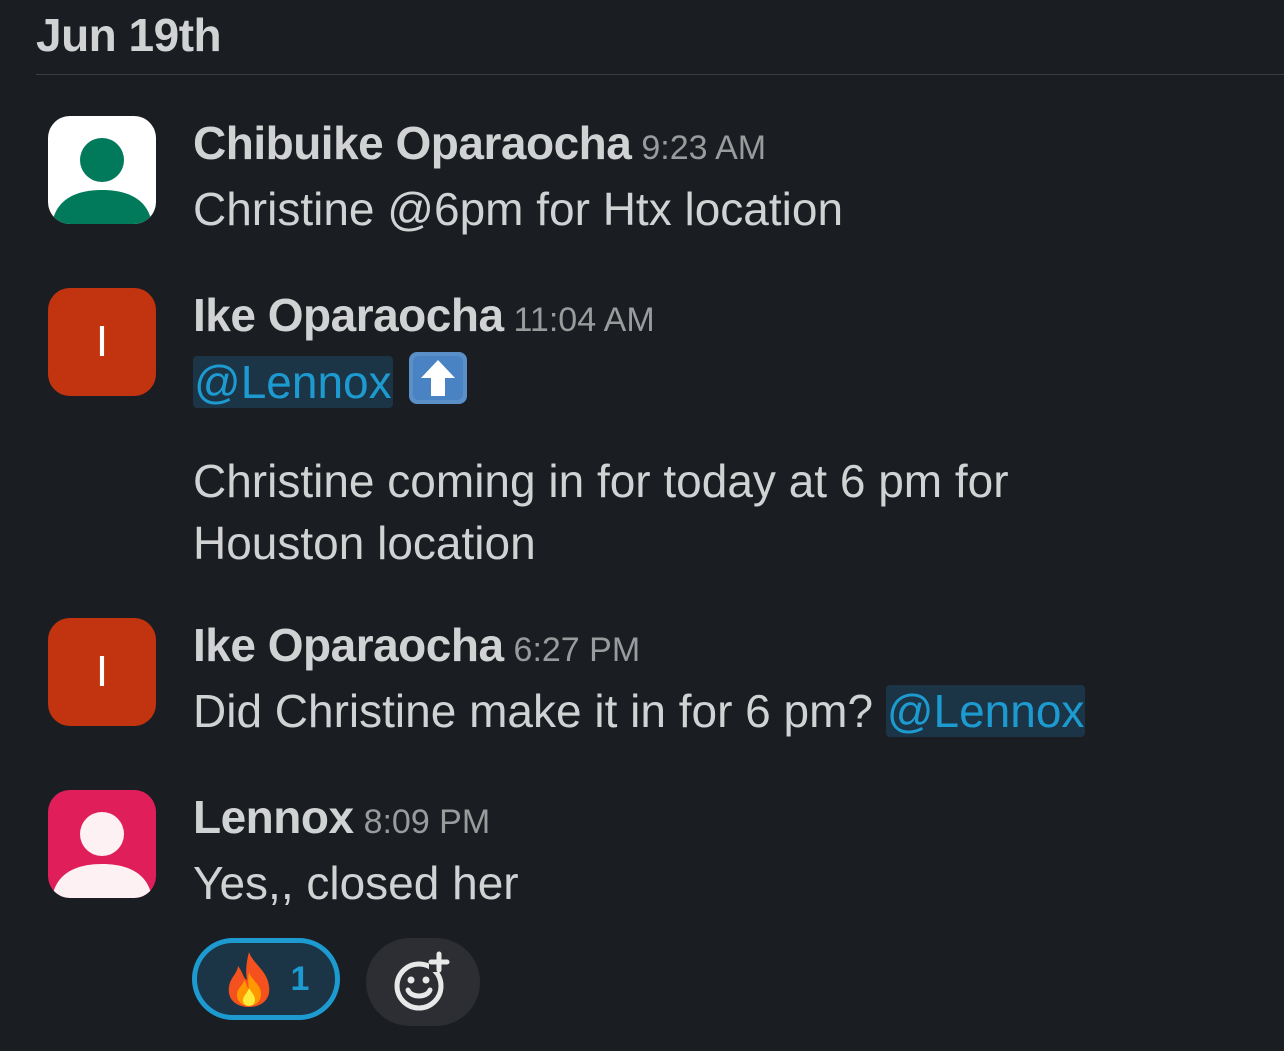  I want to click on message-text: Christine @6pm for Htx location, so click(518, 209).